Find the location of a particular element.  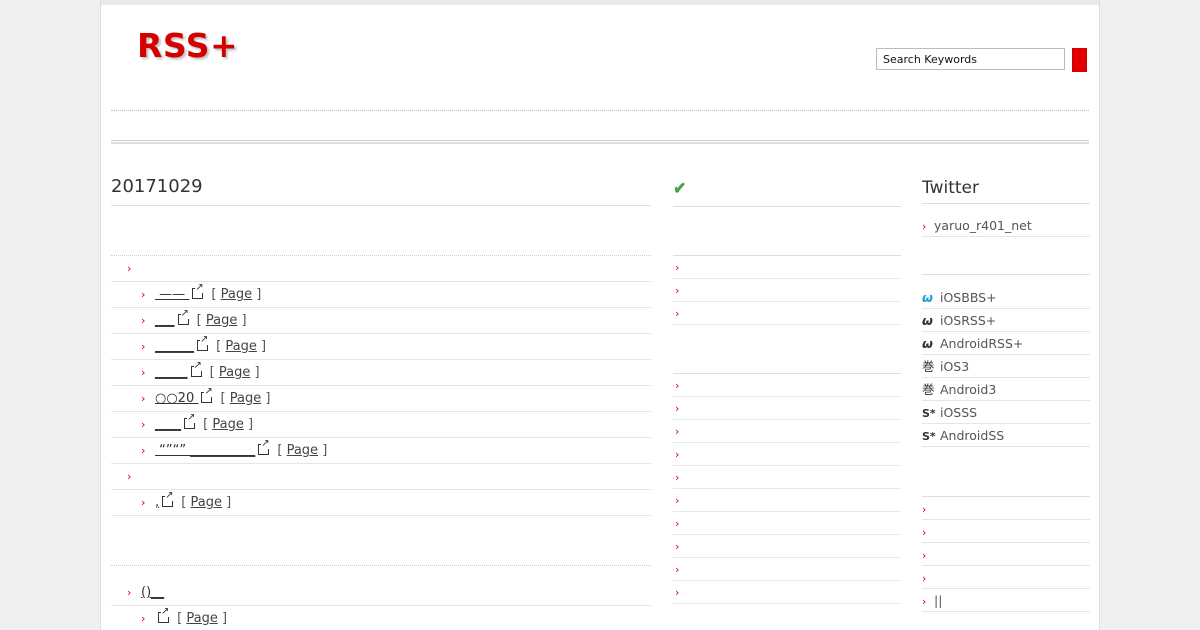

app-link: S* AndroidSS is located at coordinates (1006, 435).